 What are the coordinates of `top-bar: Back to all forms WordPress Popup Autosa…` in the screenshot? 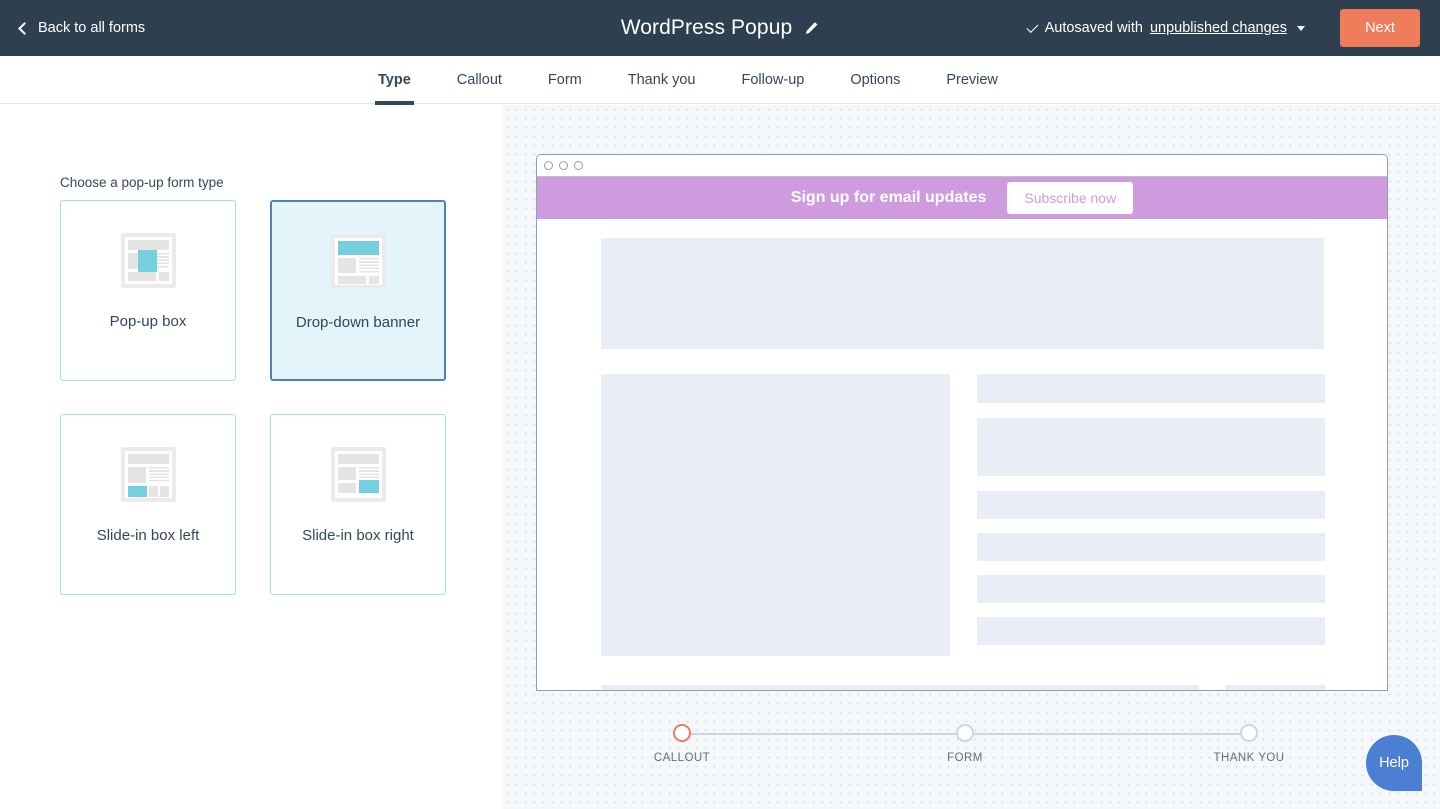 It's located at (720, 28).